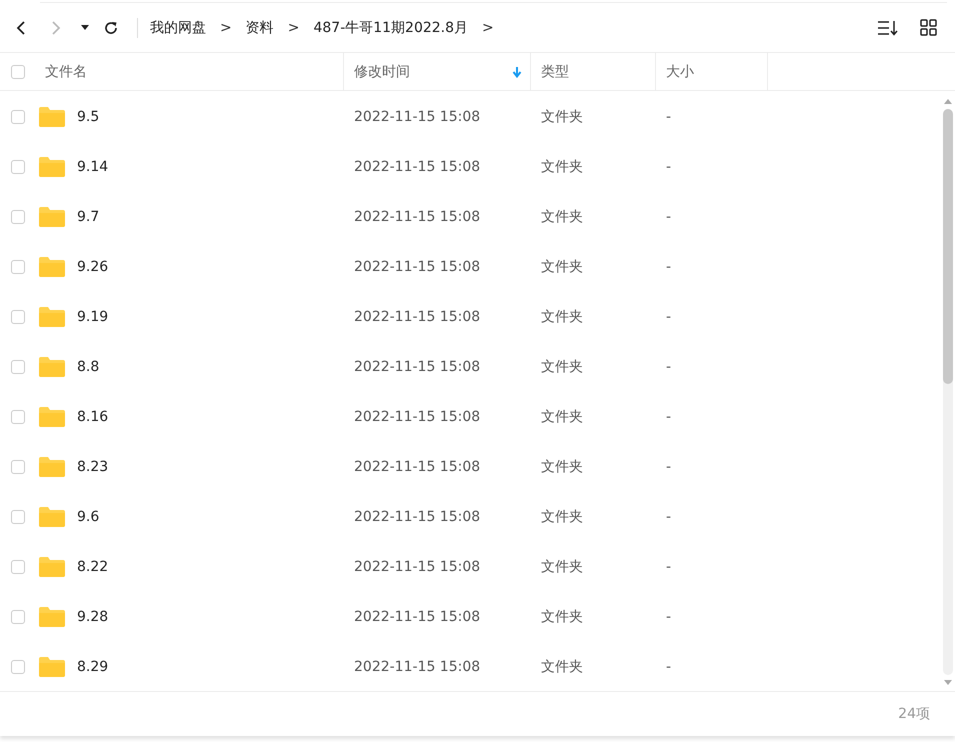 This screenshot has height=742, width=955. I want to click on select-all-checkbox, so click(18, 71).